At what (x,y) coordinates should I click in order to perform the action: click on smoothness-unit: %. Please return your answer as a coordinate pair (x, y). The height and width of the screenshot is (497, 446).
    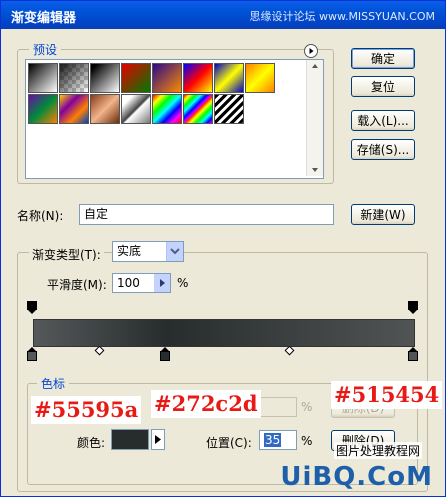
    Looking at the image, I should click on (183, 283).